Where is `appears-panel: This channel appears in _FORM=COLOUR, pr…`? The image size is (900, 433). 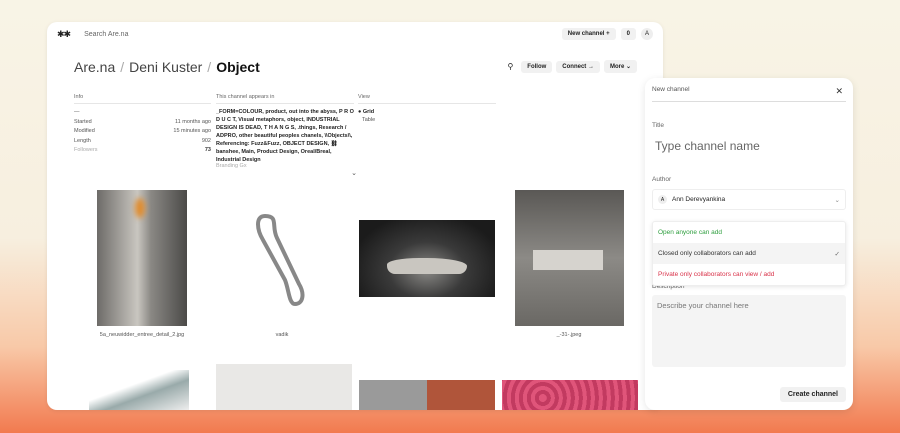 appears-panel: This channel appears in _FORM=COLOUR, pr… is located at coordinates (286, 135).